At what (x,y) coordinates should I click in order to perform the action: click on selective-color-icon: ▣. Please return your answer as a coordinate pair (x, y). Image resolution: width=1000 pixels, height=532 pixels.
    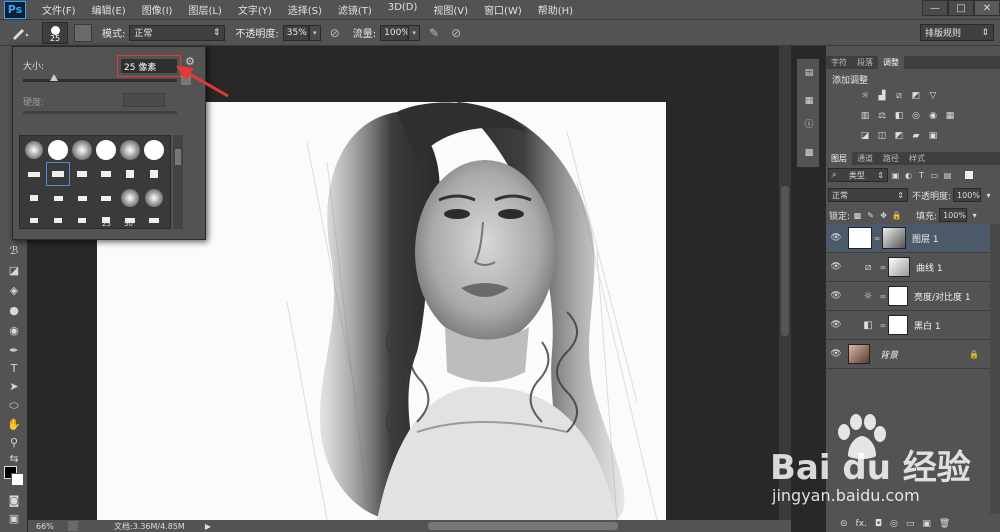
    Looking at the image, I should click on (933, 136).